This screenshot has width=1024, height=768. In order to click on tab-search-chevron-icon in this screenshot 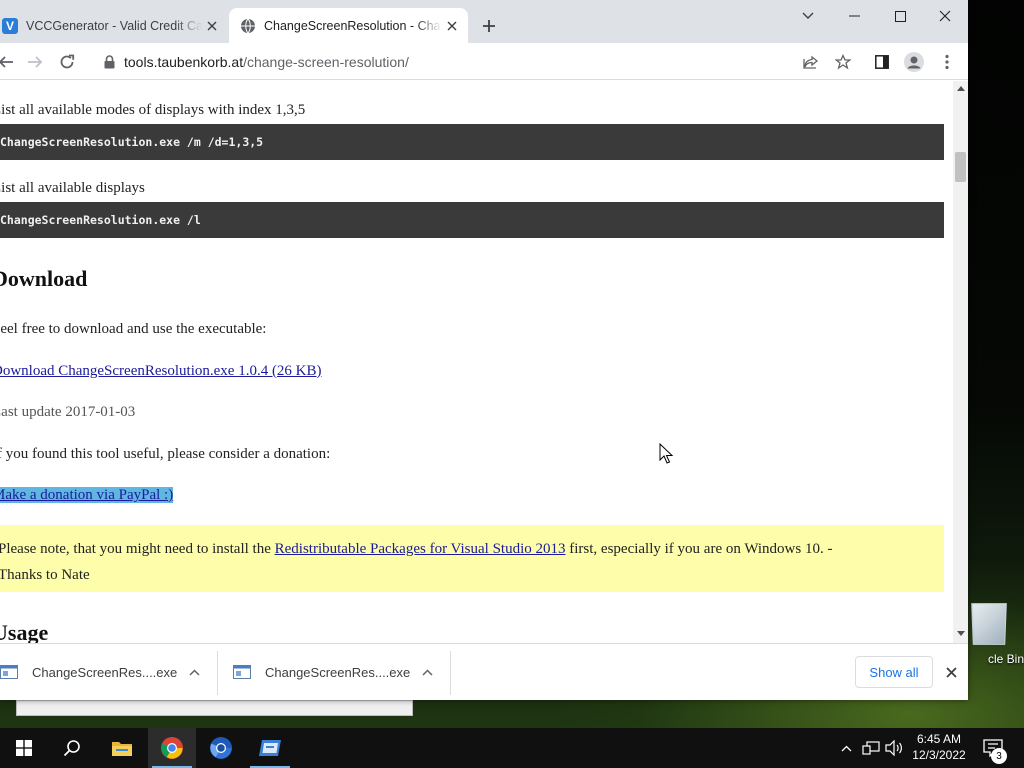, I will do `click(808, 16)`.